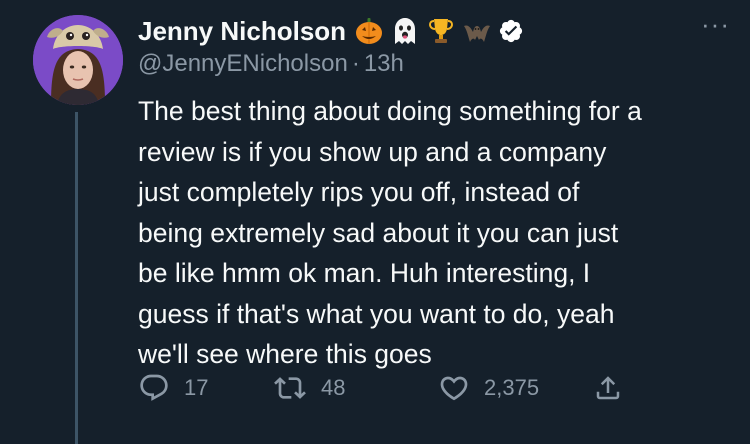  What do you see at coordinates (441, 31) in the screenshot?
I see `trophy-emoji` at bounding box center [441, 31].